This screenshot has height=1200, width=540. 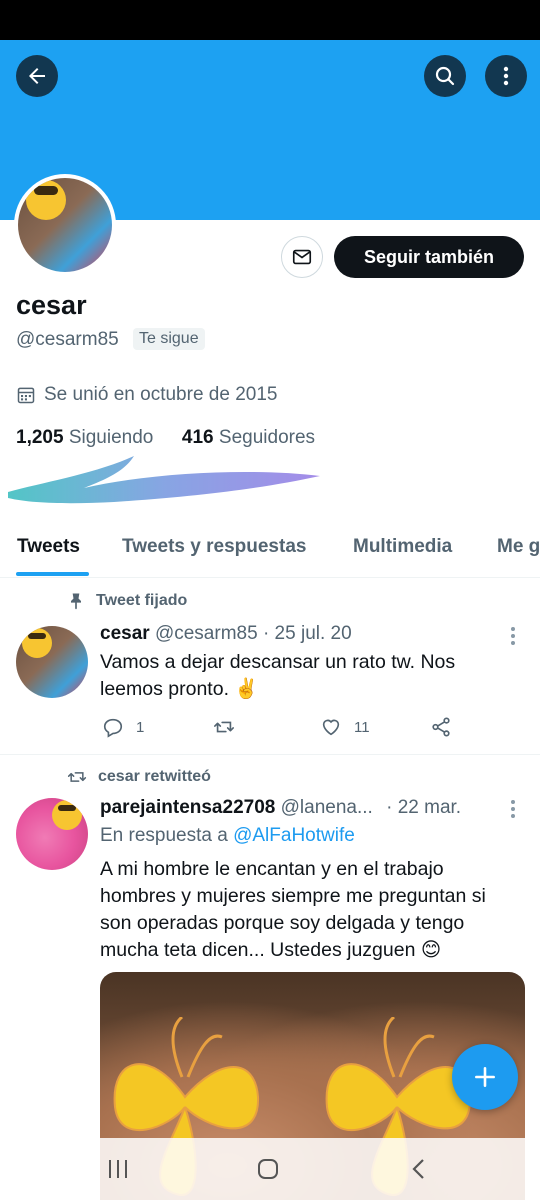 What do you see at coordinates (402, 547) in the screenshot?
I see `tab-media: Multimedia` at bounding box center [402, 547].